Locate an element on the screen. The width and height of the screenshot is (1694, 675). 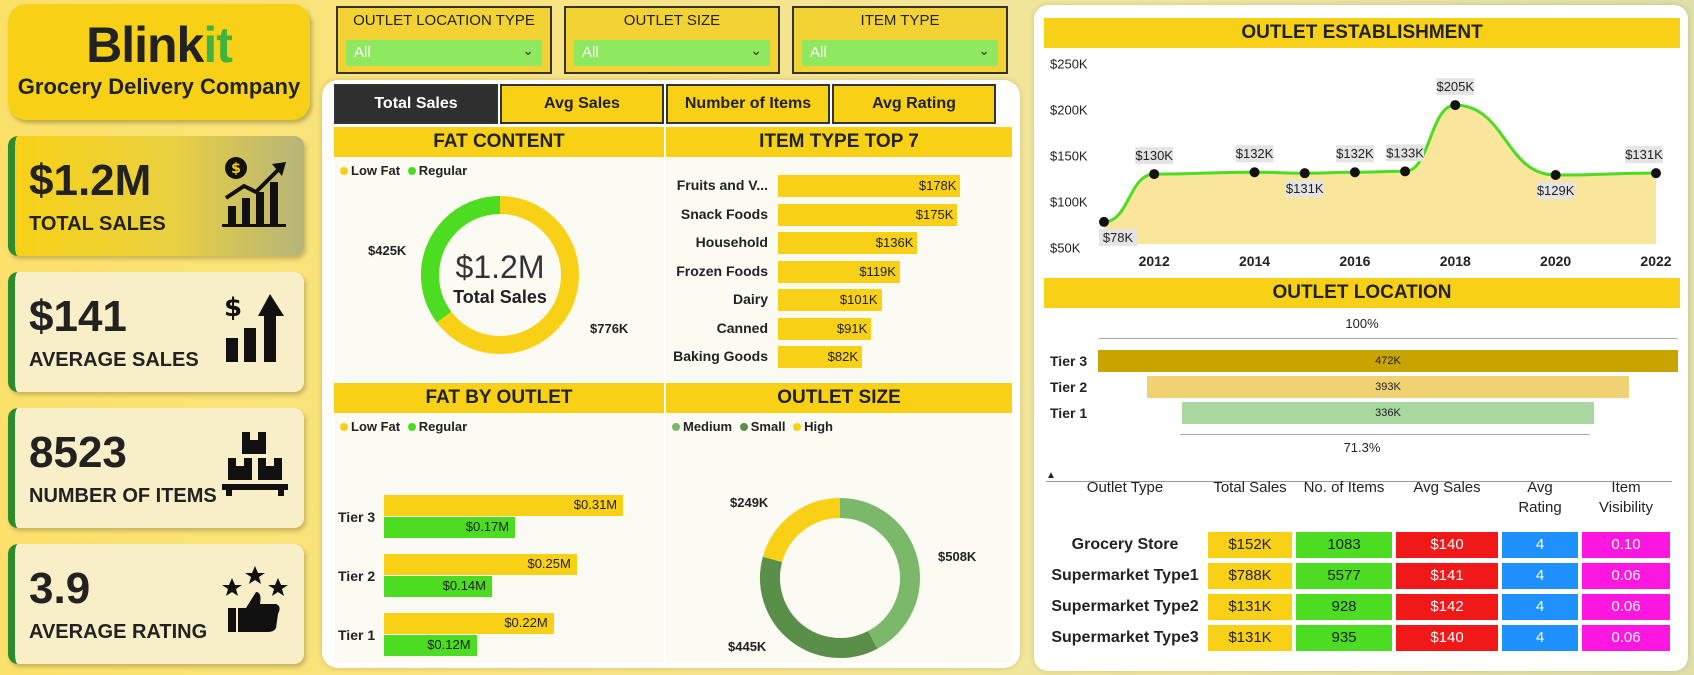
data-label: $445K is located at coordinates (747, 646).